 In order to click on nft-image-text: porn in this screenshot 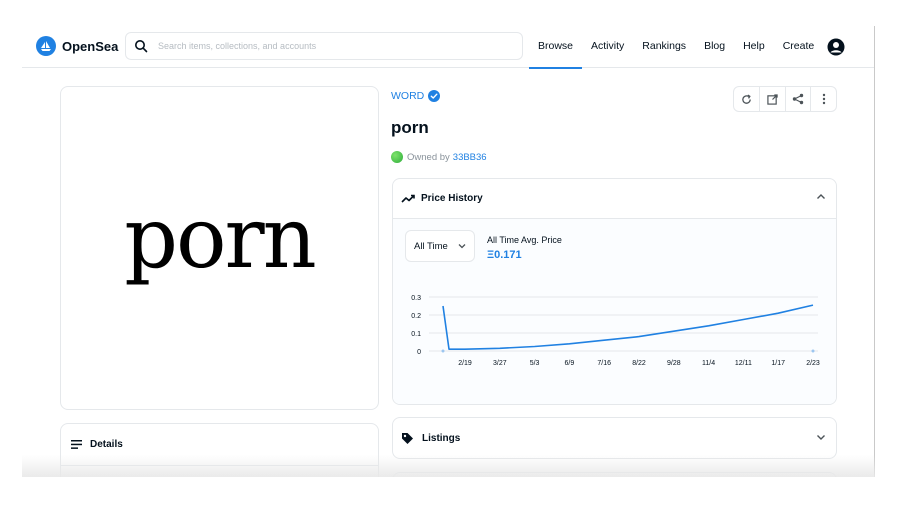, I will do `click(220, 238)`.